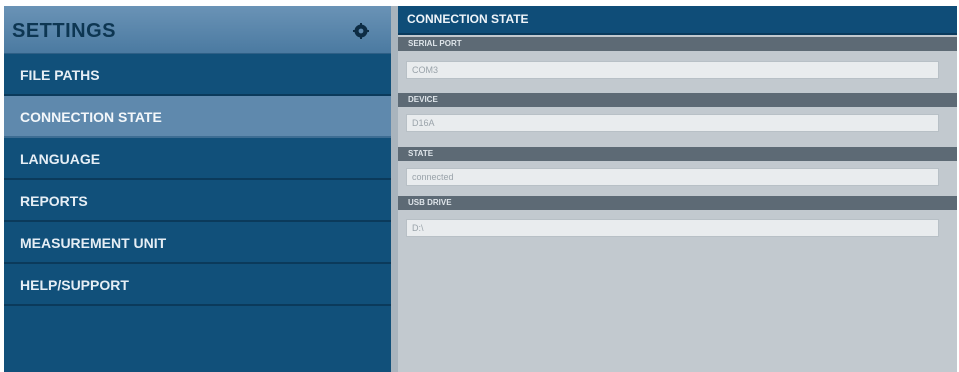  I want to click on usb-drive-label: USB DRIVE, so click(677, 203).